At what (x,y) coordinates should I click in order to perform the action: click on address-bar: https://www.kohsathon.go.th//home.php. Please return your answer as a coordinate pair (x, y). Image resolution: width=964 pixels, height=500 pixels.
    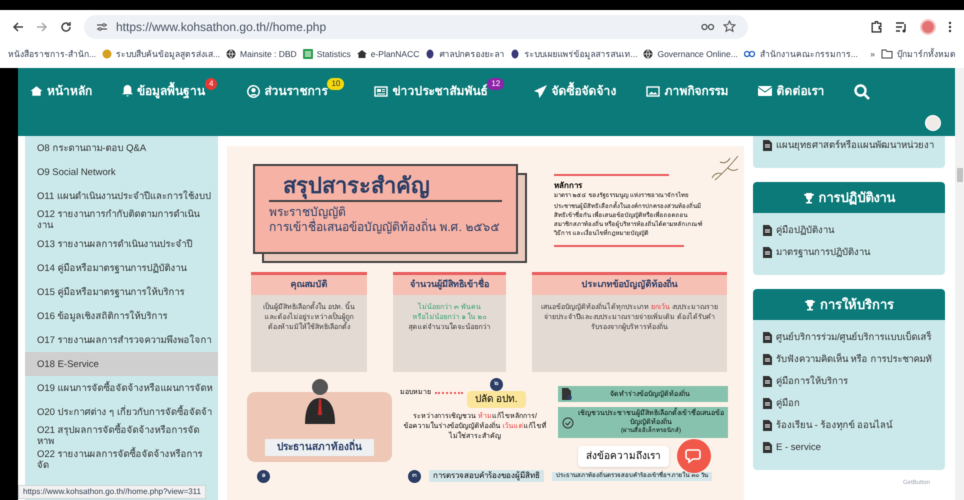
    Looking at the image, I should click on (416, 26).